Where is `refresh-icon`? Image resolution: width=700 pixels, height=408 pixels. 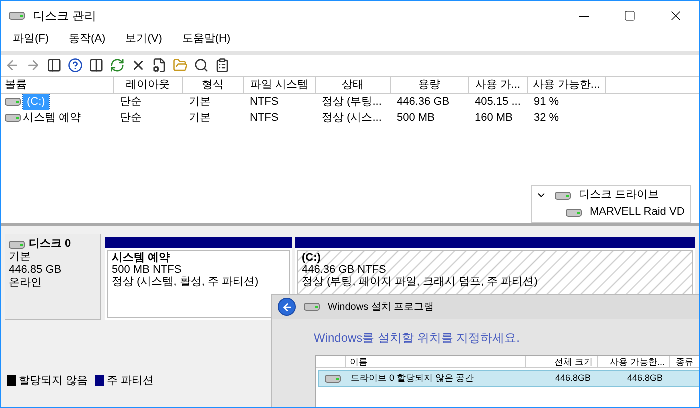
refresh-icon is located at coordinates (117, 65).